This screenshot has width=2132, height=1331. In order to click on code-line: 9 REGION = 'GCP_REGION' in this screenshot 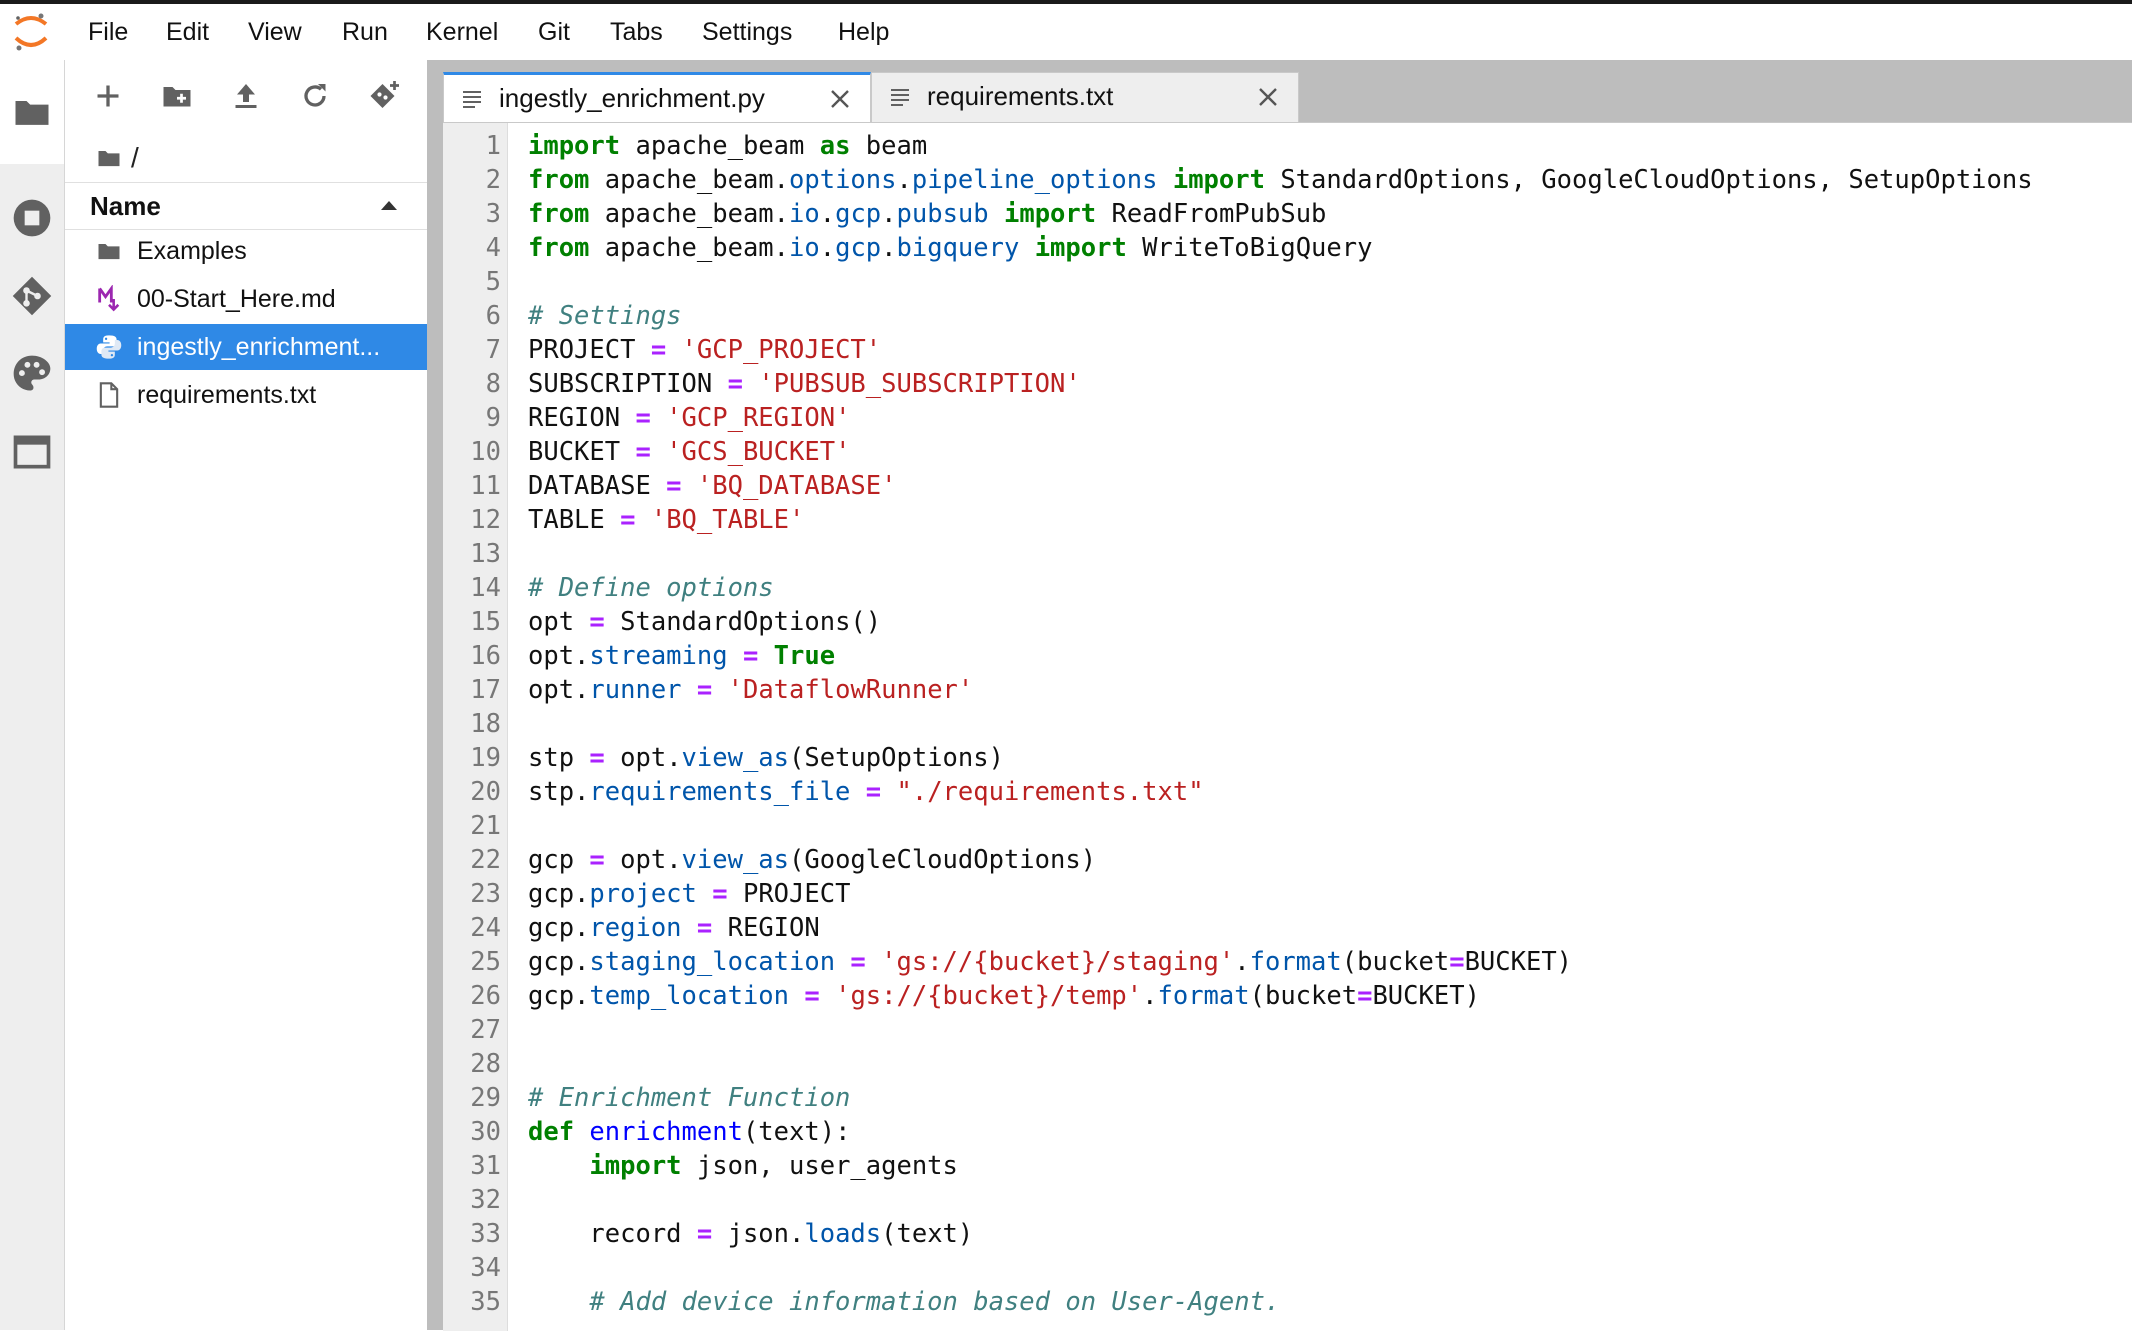, I will do `click(1287, 418)`.